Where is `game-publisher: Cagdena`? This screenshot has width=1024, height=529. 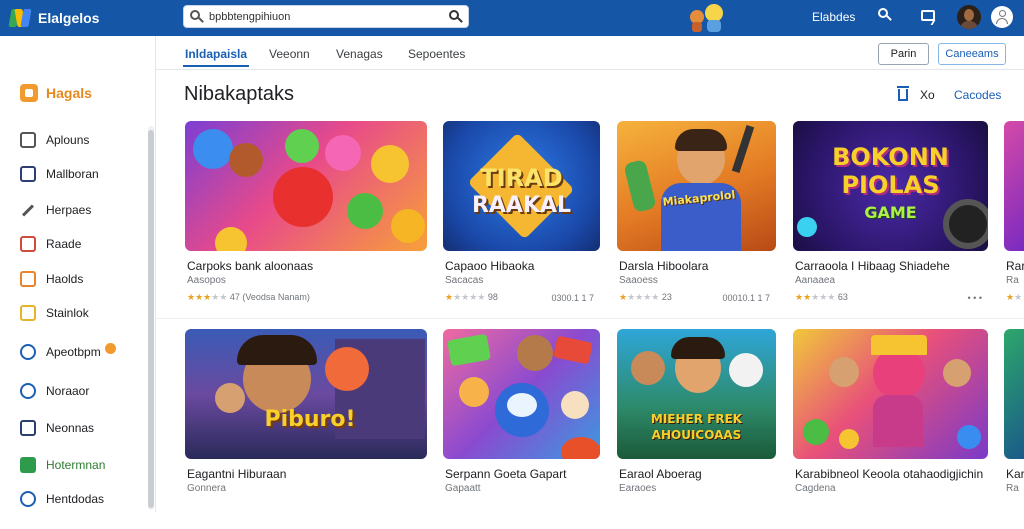 game-publisher: Cagdena is located at coordinates (815, 488).